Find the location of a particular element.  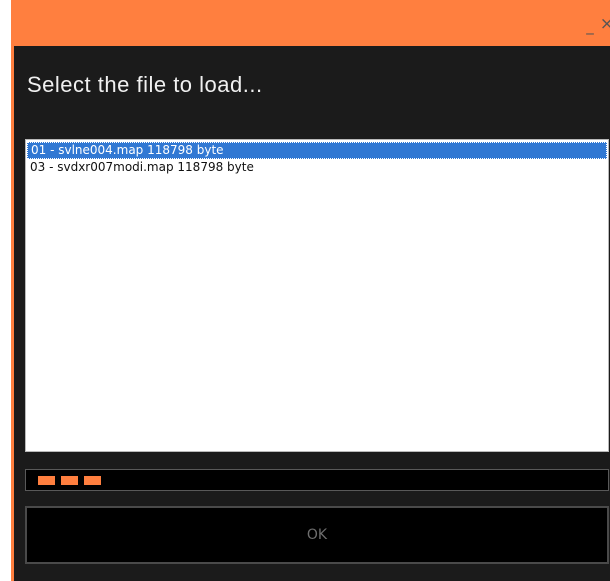

list-item-selected: 01 - svlne004.map 118798 byte is located at coordinates (317, 150).